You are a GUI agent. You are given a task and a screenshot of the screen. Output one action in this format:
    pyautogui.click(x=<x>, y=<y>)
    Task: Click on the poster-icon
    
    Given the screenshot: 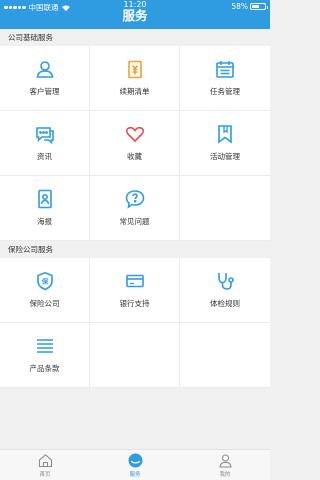 What is the action you would take?
    pyautogui.click(x=45, y=199)
    